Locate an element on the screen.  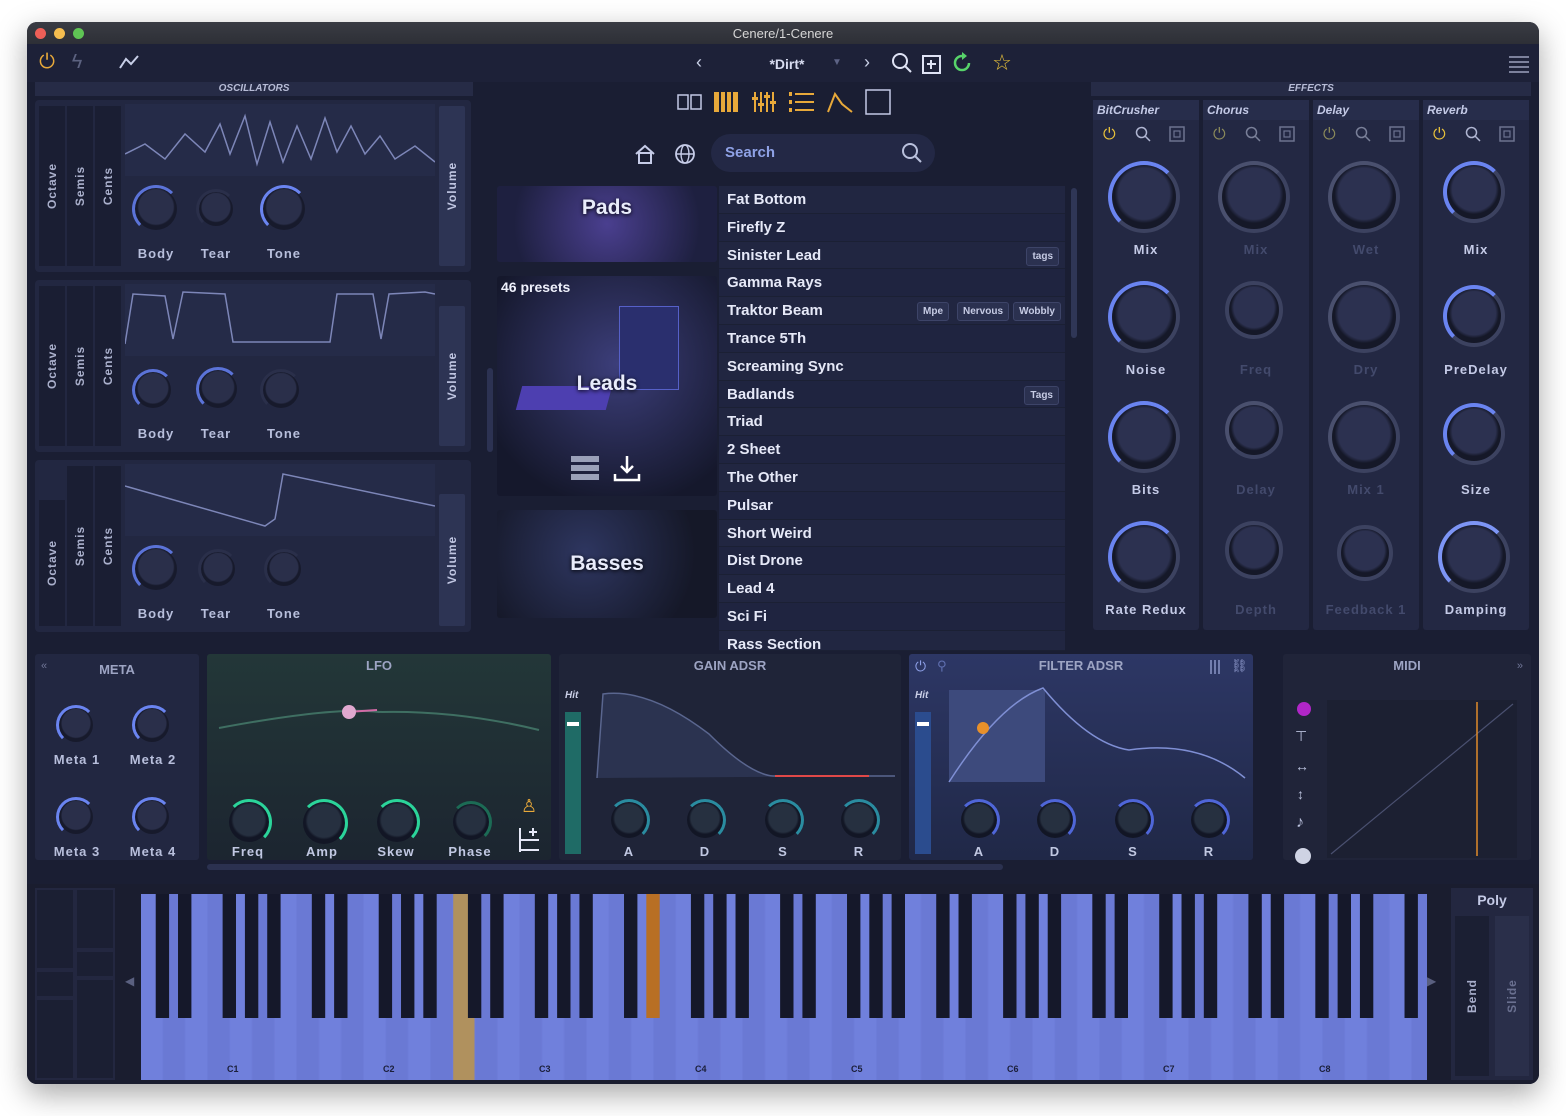
circle-icon is located at coordinates (1303, 856).